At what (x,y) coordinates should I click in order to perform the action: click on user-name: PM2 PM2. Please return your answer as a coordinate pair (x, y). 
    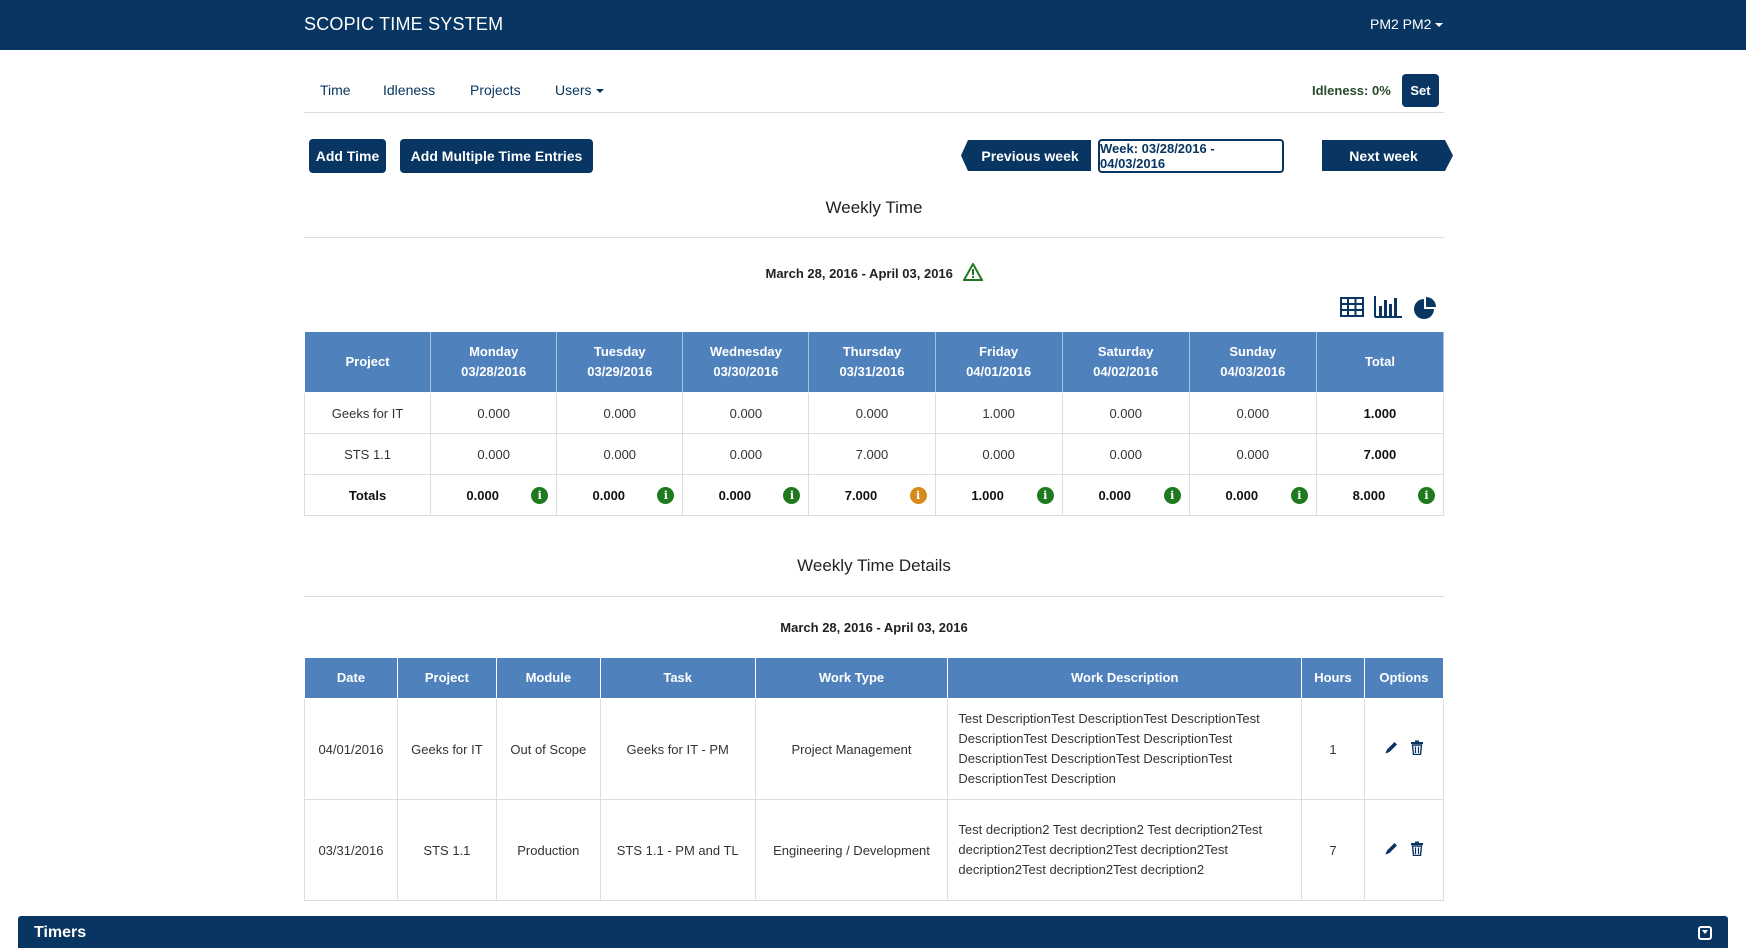
    Looking at the image, I should click on (1401, 24).